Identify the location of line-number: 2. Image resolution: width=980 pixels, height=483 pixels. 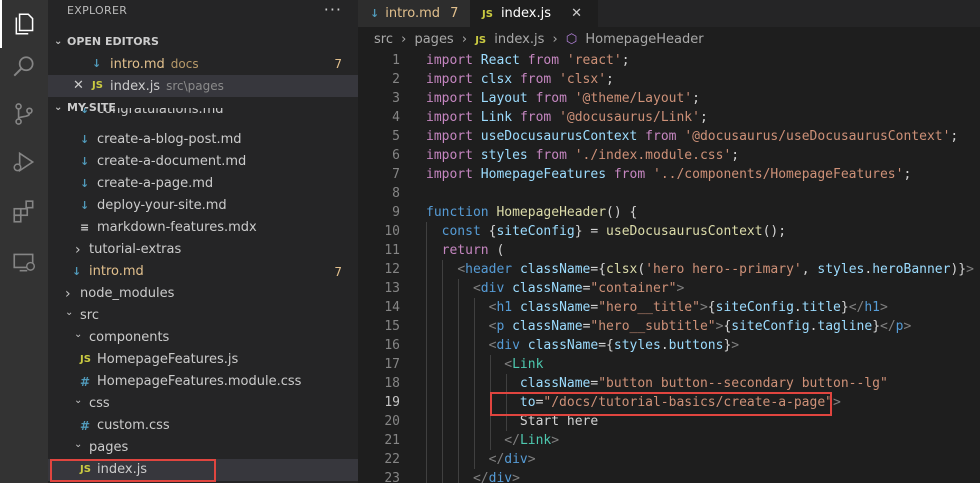
(396, 79).